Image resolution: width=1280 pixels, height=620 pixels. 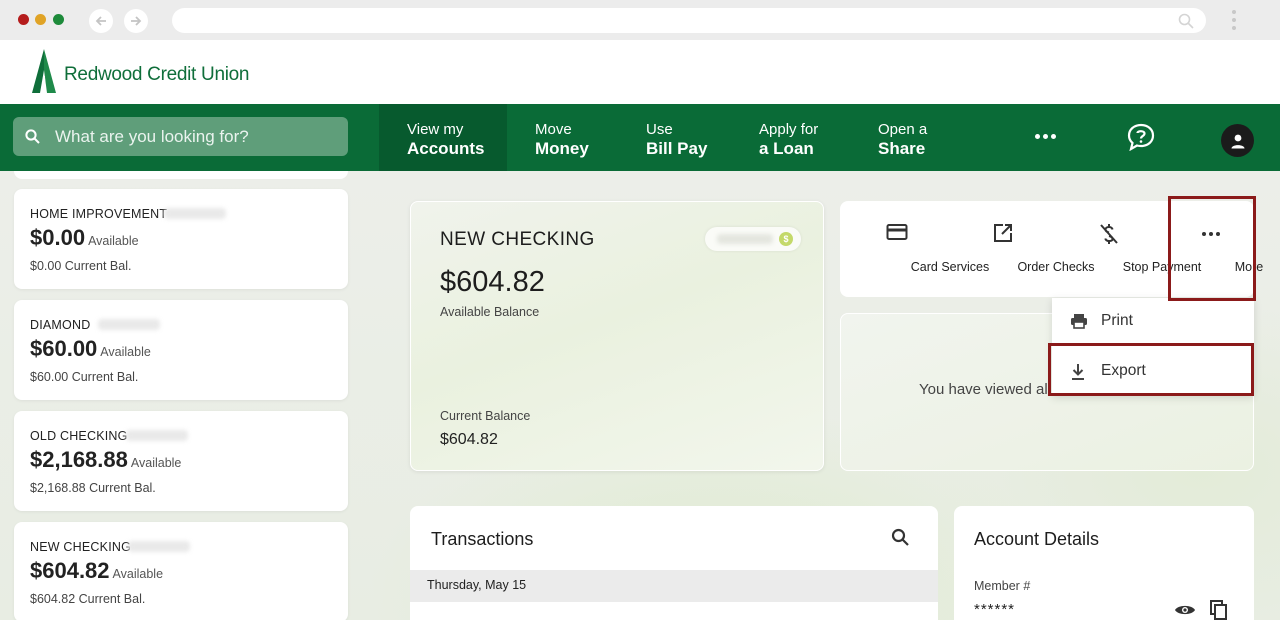 I want to click on stop-payment-button: Stop Payment, so click(x=1128, y=249).